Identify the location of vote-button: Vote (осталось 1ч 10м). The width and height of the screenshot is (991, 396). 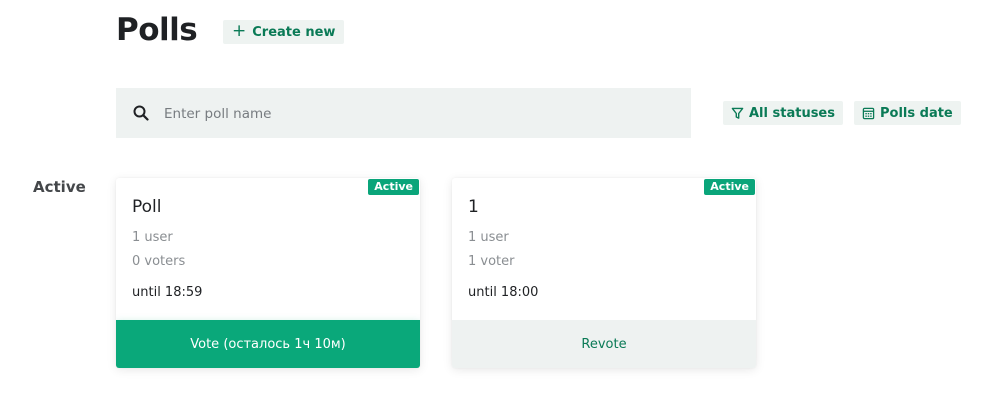
(268, 344).